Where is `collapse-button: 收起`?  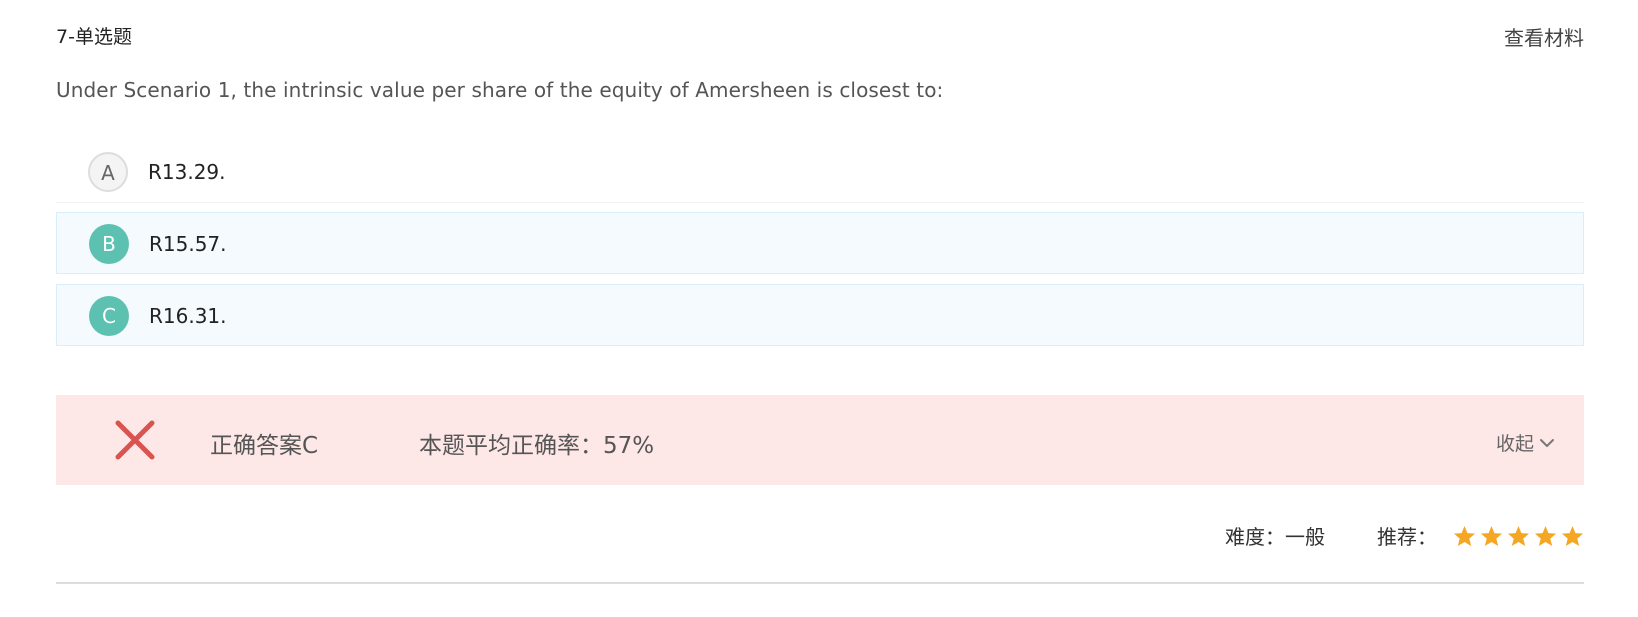
collapse-button: 收起 is located at coordinates (1526, 442).